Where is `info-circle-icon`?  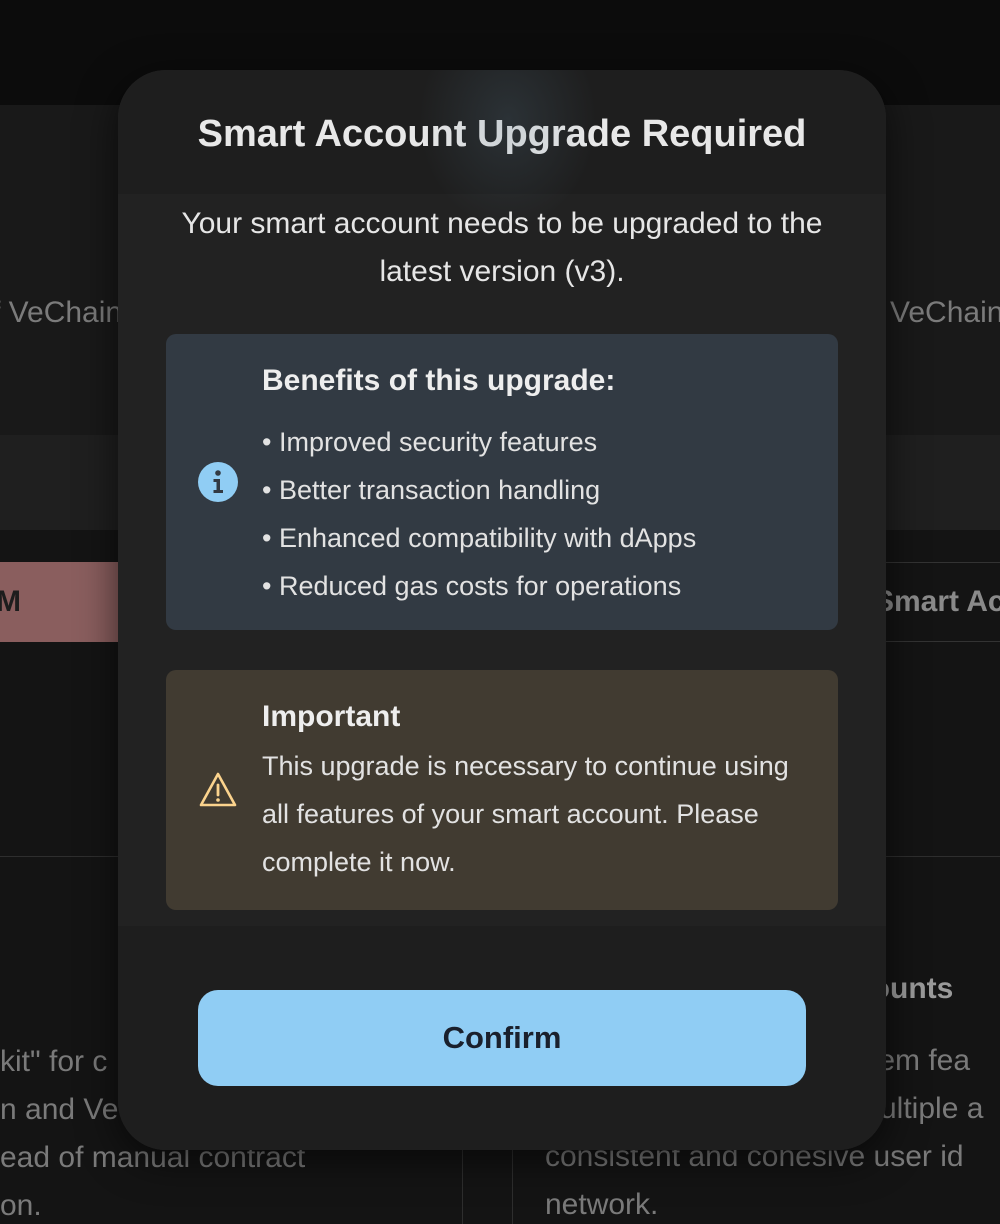
info-circle-icon is located at coordinates (218, 482).